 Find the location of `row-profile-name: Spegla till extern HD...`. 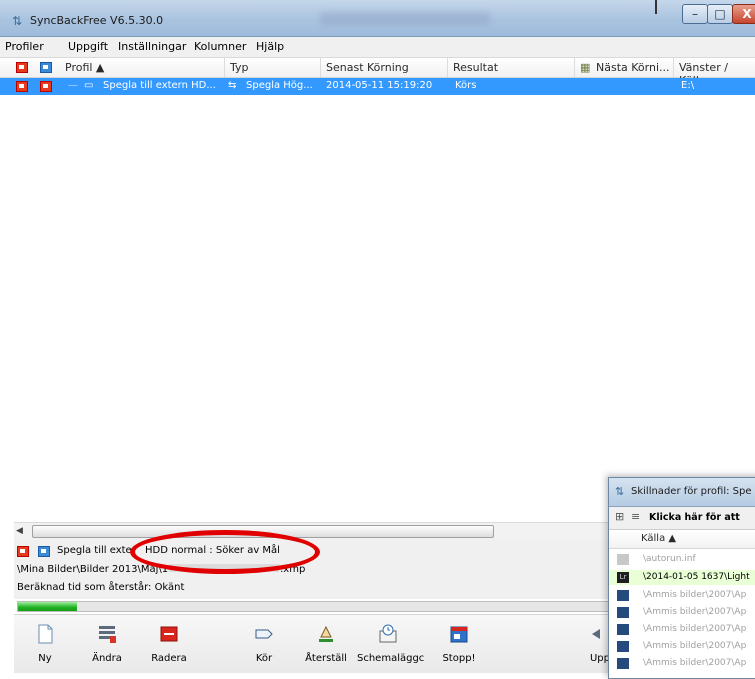

row-profile-name: Spegla till extern HD... is located at coordinates (159, 85).